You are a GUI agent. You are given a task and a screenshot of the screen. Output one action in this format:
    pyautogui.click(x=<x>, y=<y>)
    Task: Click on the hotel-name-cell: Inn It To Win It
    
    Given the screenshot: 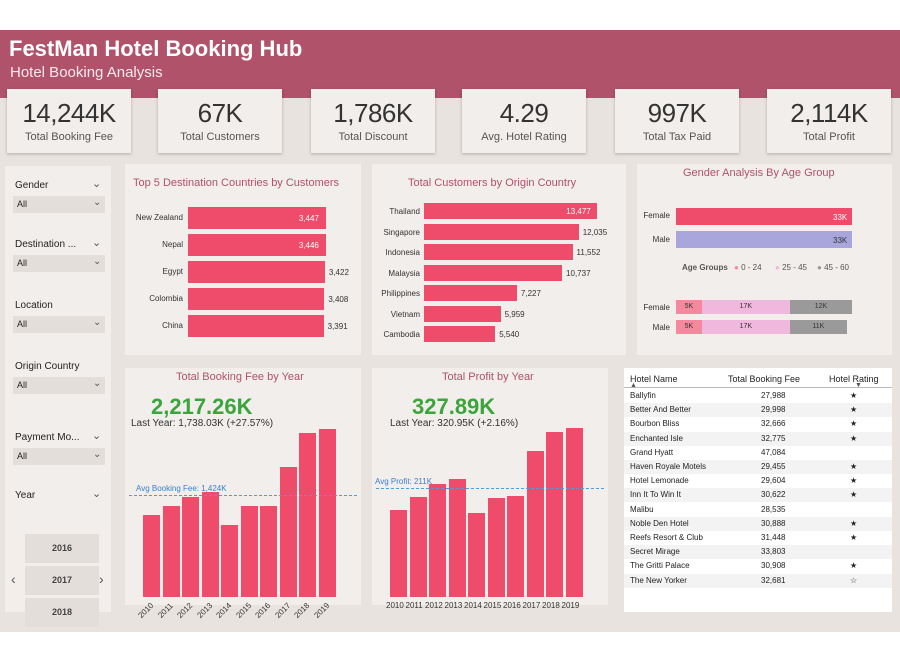 What is the action you would take?
    pyautogui.click(x=655, y=495)
    